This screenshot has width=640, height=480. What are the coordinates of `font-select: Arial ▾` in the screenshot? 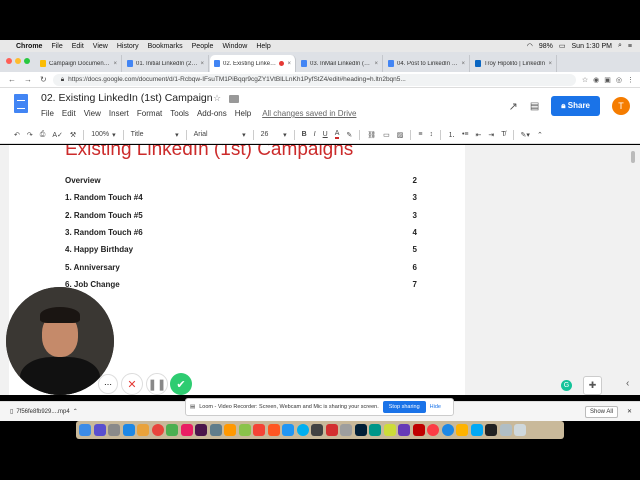 It's located at (220, 135).